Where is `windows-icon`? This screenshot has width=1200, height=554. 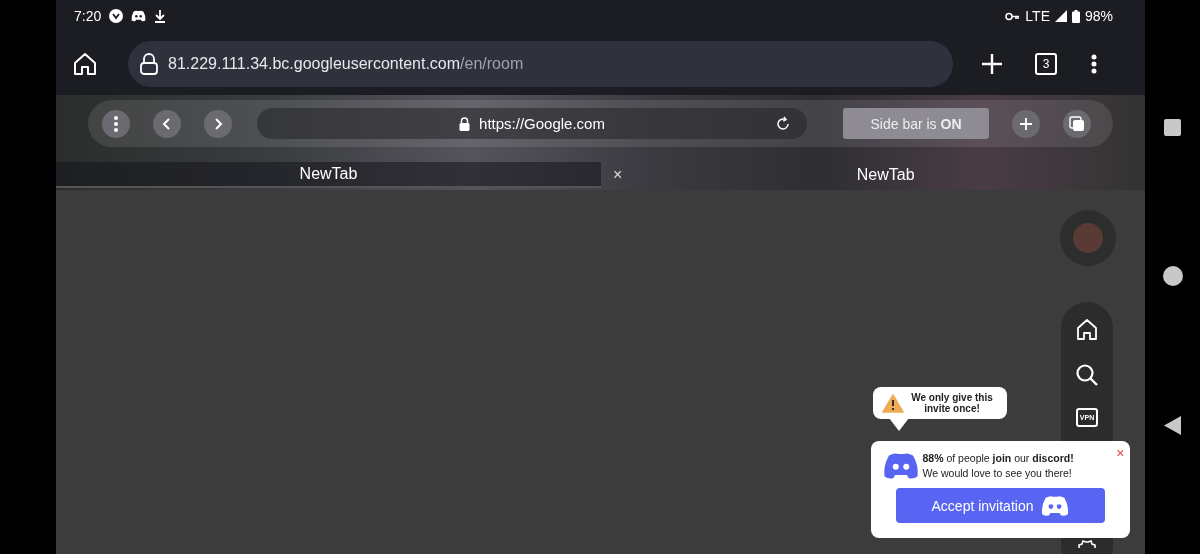
windows-icon is located at coordinates (1077, 123).